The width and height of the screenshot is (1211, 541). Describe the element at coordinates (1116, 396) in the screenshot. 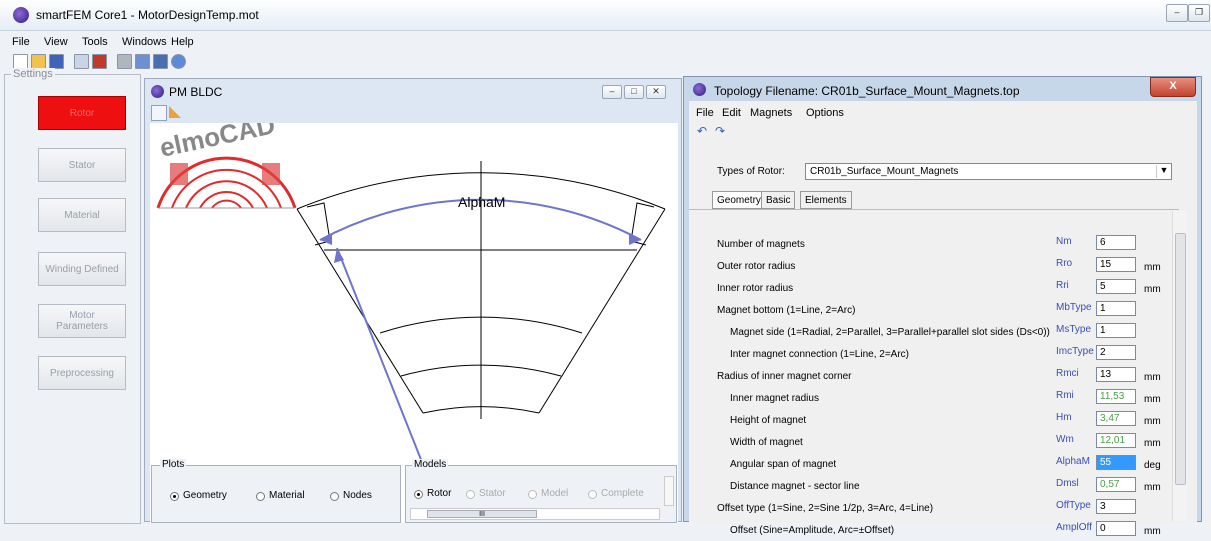

I see `param-value-input: 11,53` at that location.